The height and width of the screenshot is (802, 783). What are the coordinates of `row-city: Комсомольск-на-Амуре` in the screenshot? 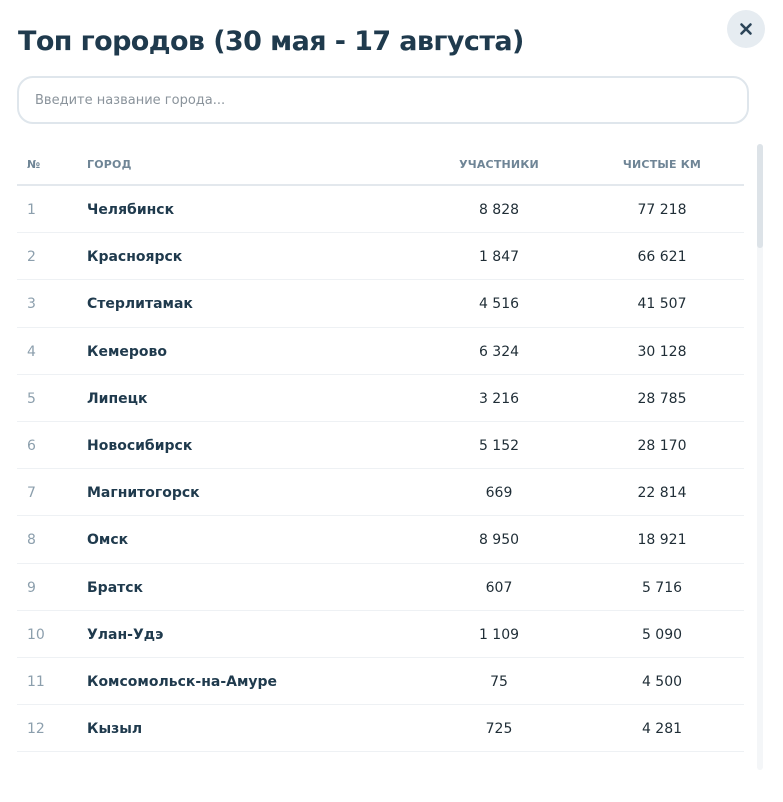 It's located at (182, 681).